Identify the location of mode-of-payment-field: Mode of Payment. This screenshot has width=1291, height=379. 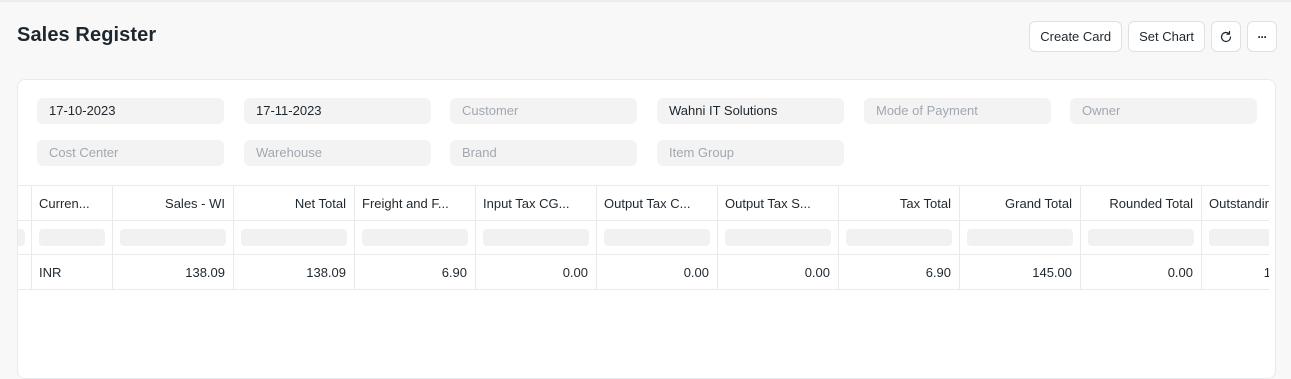
(957, 111).